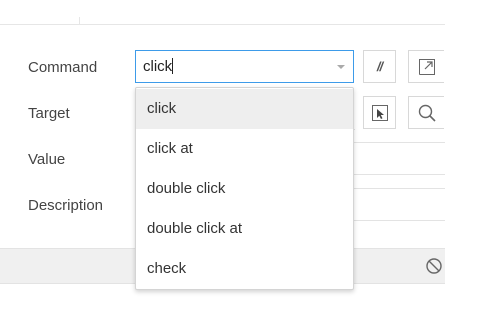 Image resolution: width=495 pixels, height=321 pixels. Describe the element at coordinates (158, 66) in the screenshot. I see `command-input-text: click` at that location.